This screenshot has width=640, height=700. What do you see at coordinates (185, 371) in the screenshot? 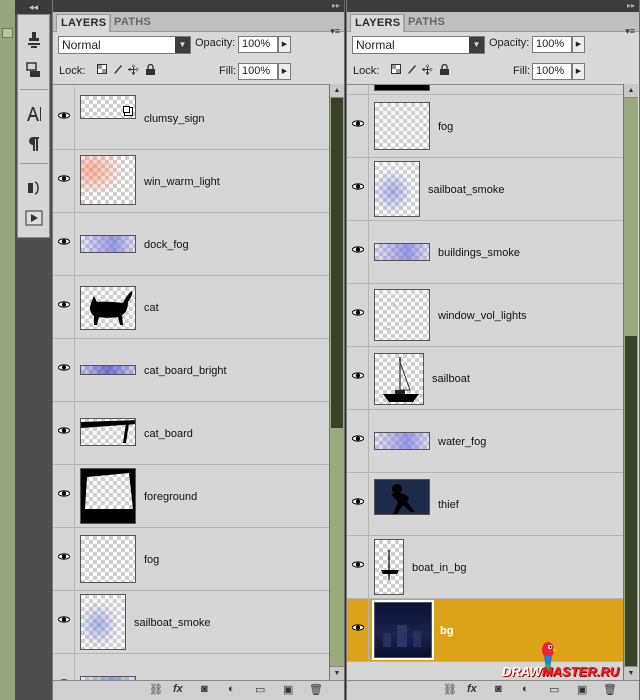
I see `layer-name: cat_board_bright` at bounding box center [185, 371].